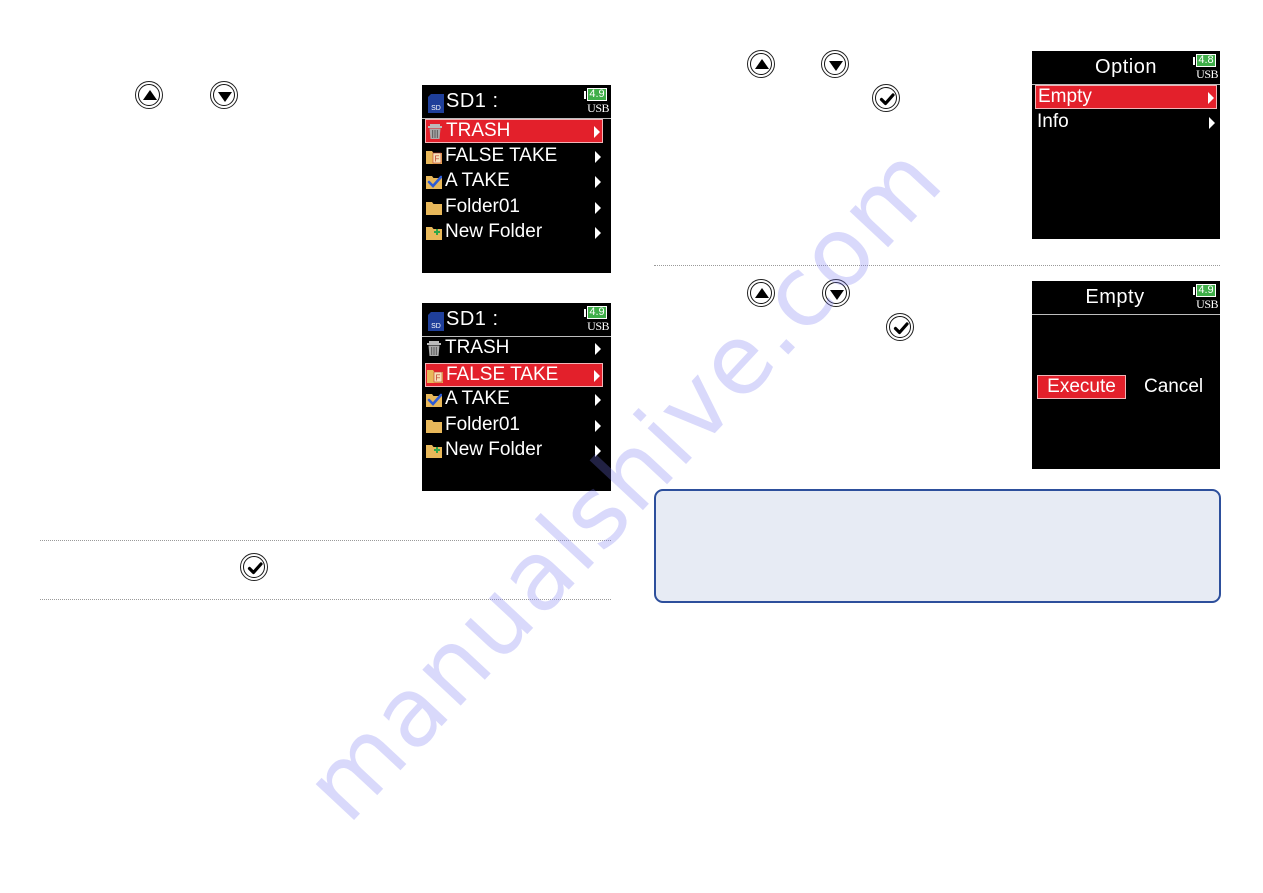  I want to click on battery-level: 4.8, so click(1206, 60).